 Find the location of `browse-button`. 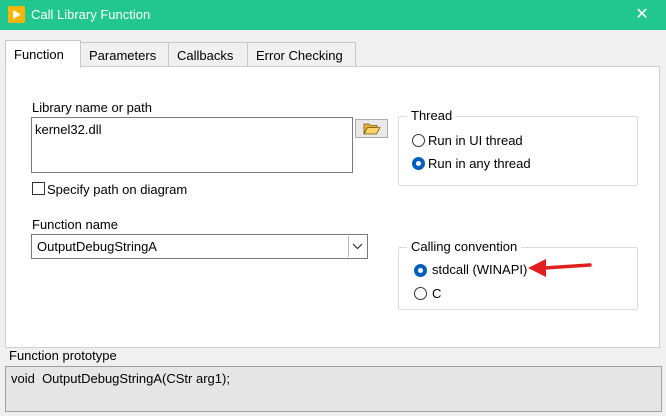

browse-button is located at coordinates (371, 128).